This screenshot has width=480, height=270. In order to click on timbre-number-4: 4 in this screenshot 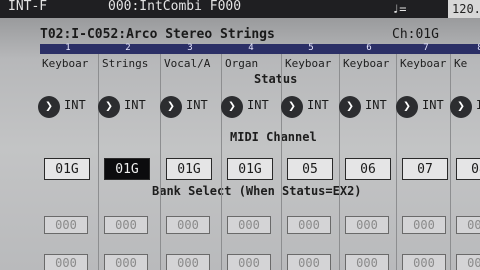, I will do `click(251, 48)`.